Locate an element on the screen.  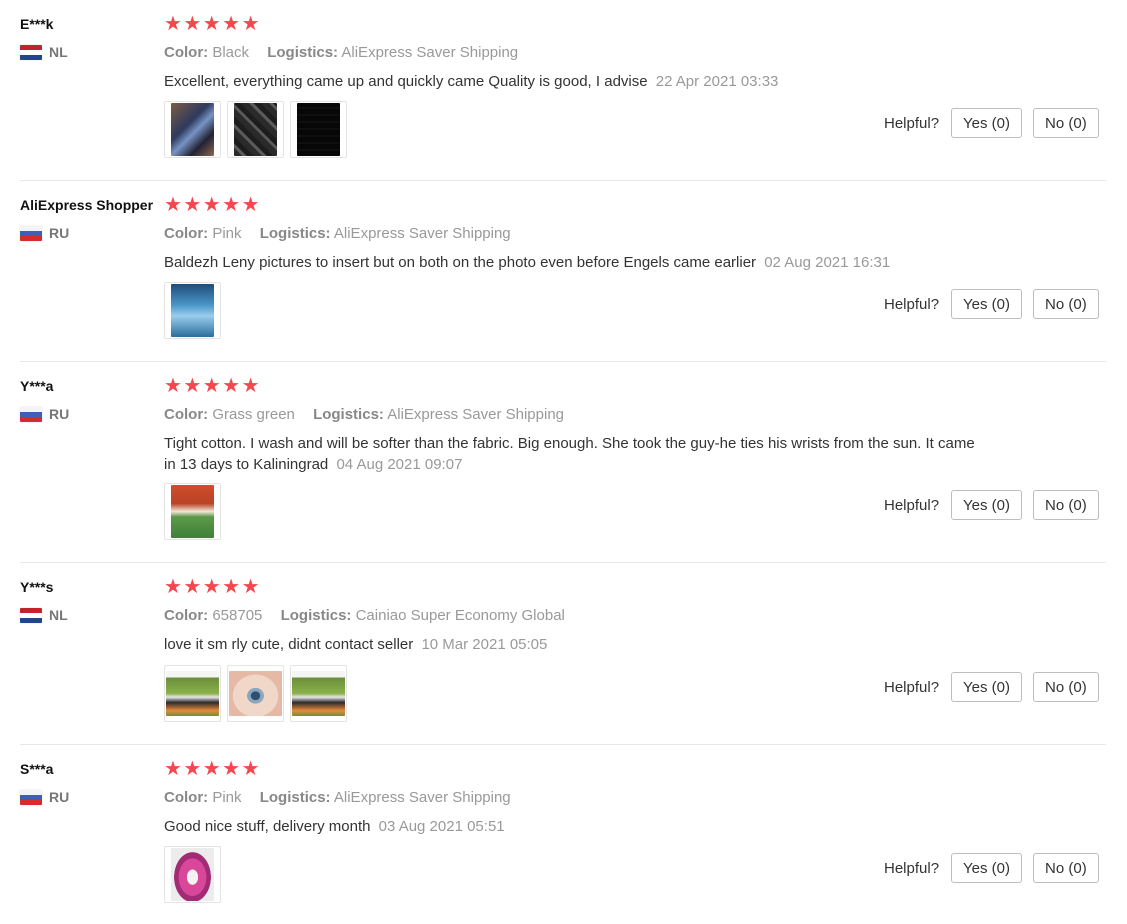
review-date: 03 Aug 2021 05:51 is located at coordinates (441, 826).